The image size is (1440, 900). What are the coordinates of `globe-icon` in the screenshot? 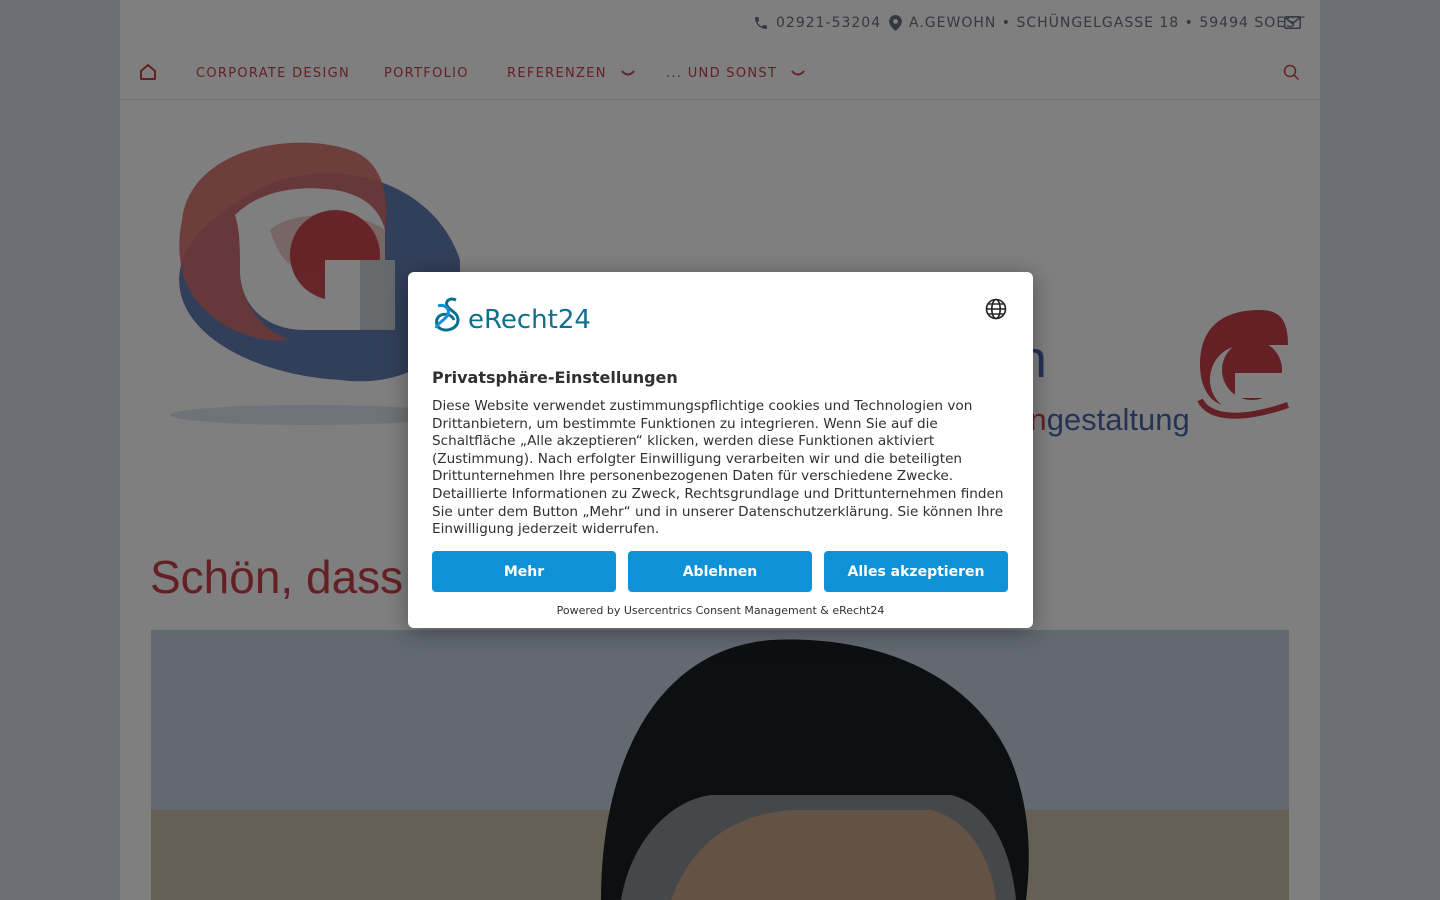 It's located at (996, 309).